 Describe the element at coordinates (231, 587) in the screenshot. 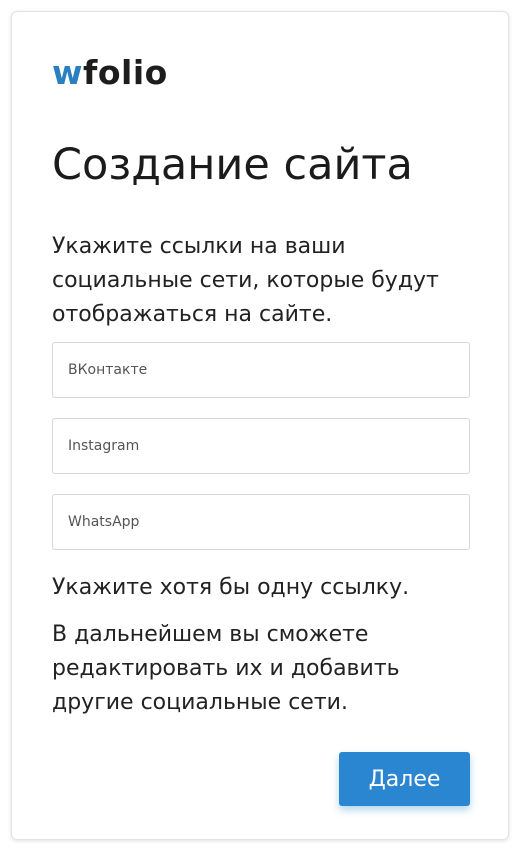

I see `required-hint: Укажите хотя бы одну ссылку.` at that location.